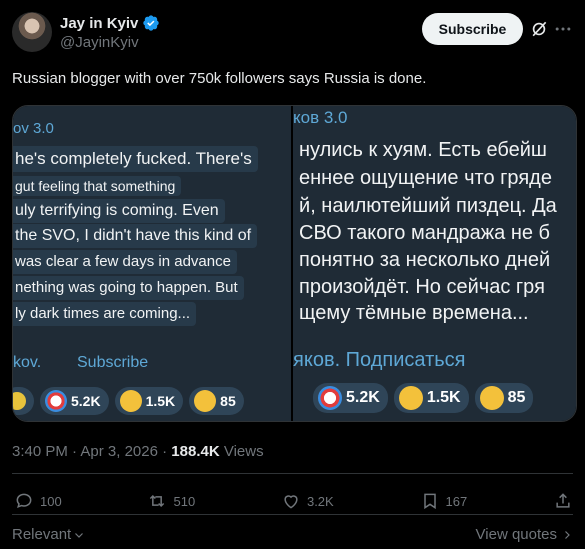  Describe the element at coordinates (422, 287) in the screenshot. I see `message-line: произойдёт. Но сейчас гря` at that location.